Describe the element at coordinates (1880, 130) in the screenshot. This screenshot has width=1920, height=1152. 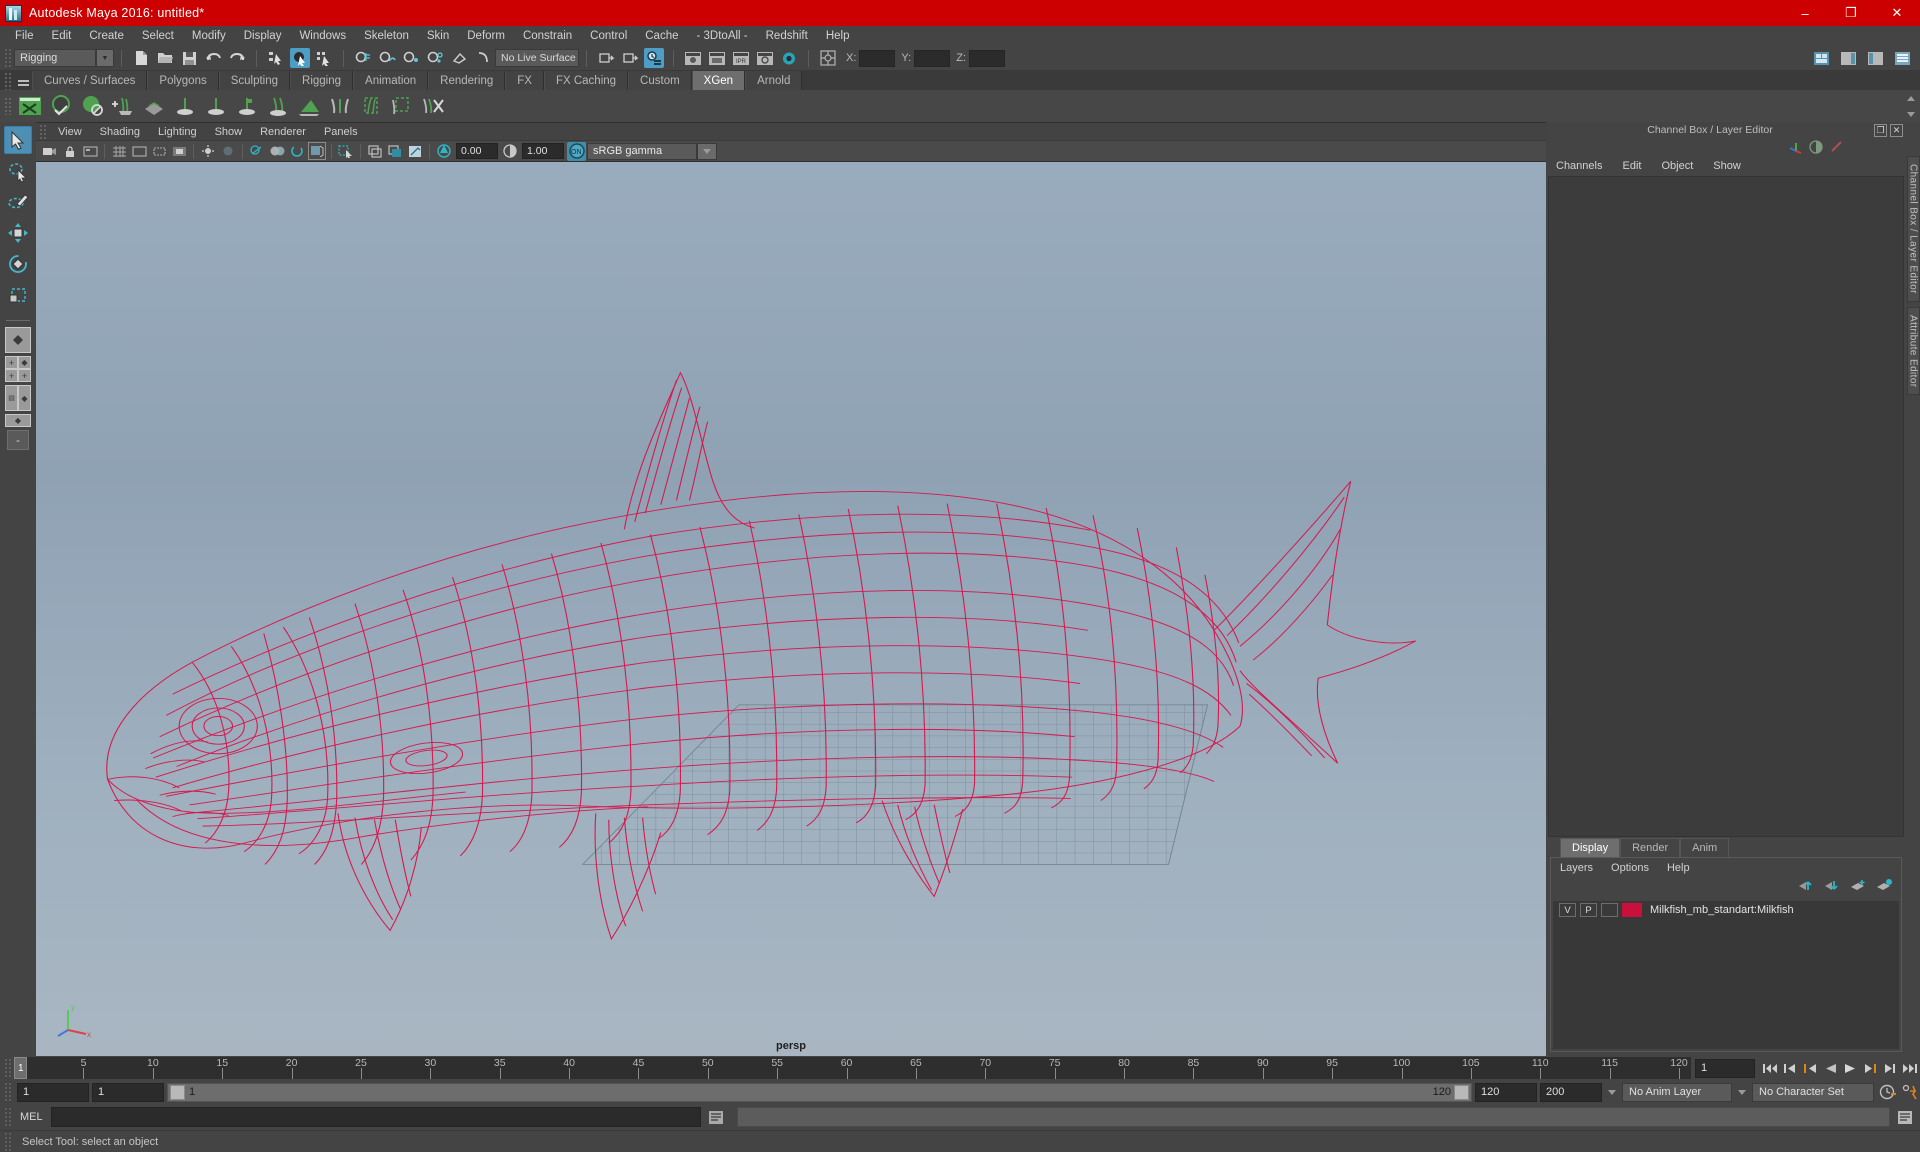
I see `panel-undock-button: ❐` at that location.